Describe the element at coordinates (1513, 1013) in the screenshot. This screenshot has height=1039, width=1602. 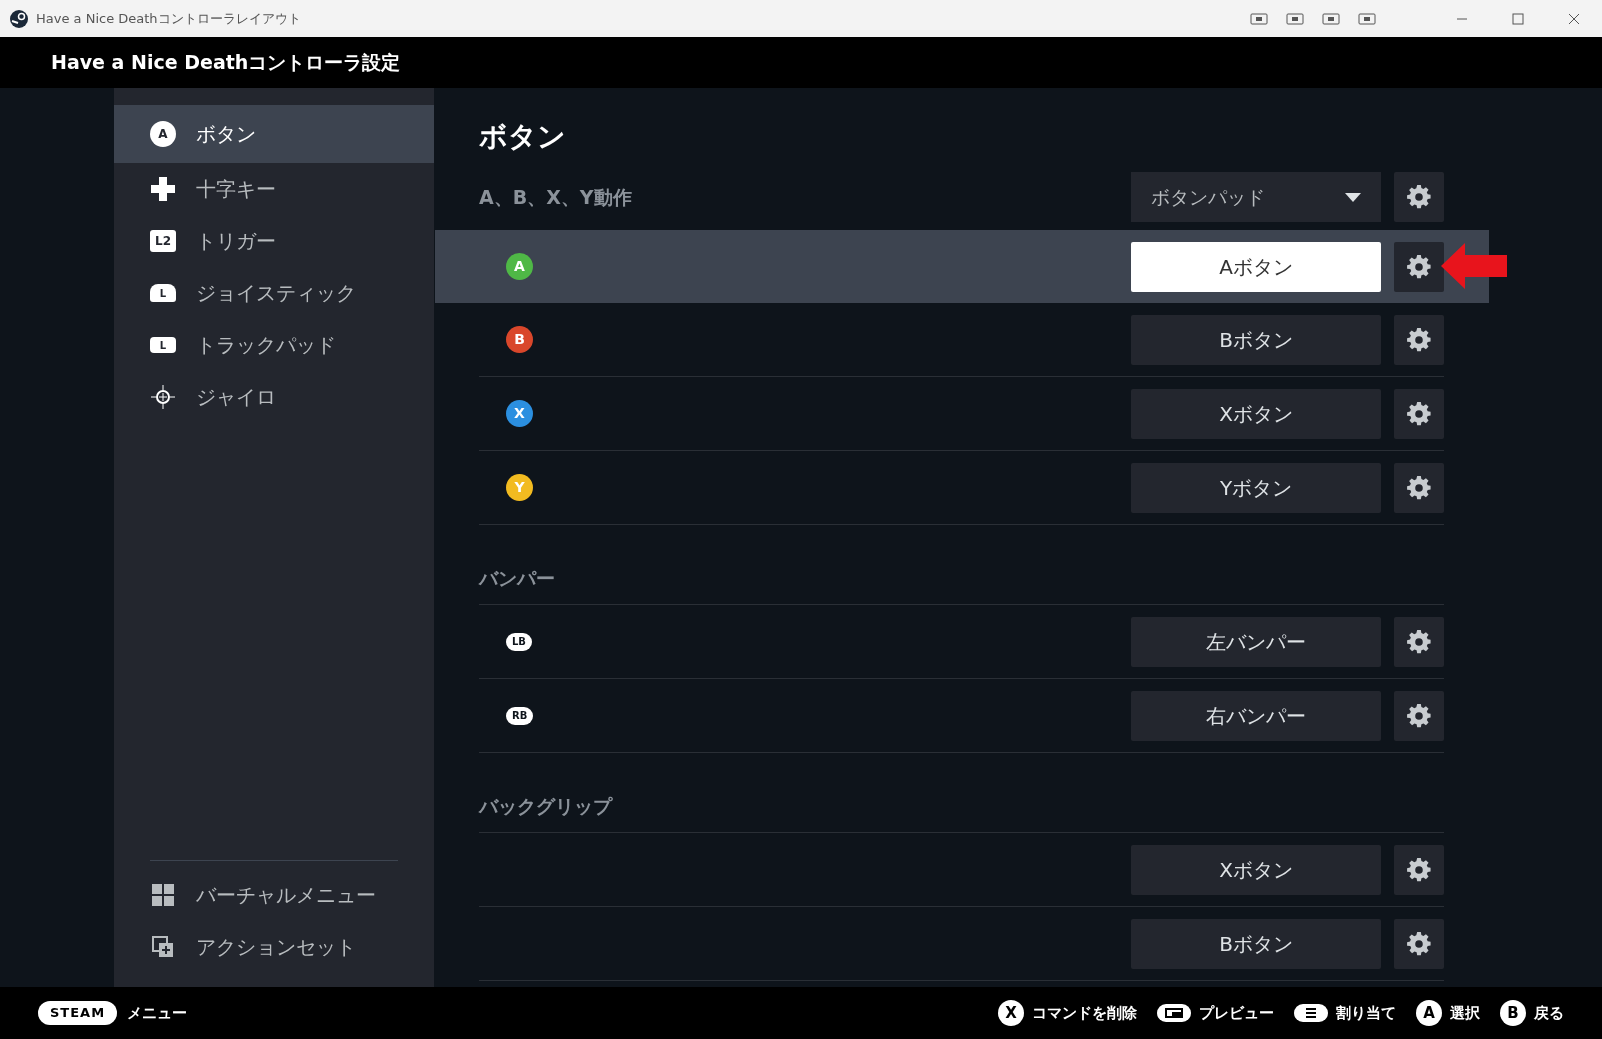
I see `button-letter-icon: B` at that location.